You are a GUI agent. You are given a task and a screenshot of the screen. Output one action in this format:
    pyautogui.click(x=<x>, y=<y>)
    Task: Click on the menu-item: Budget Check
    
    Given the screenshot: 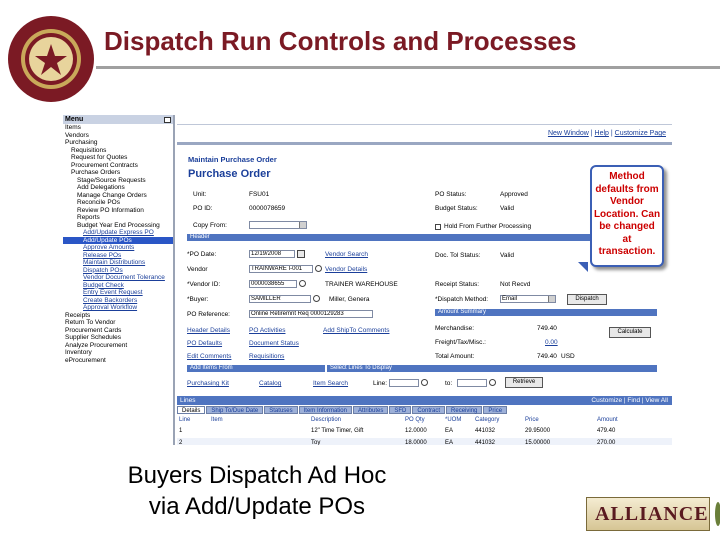 What is the action you would take?
    pyautogui.click(x=118, y=286)
    